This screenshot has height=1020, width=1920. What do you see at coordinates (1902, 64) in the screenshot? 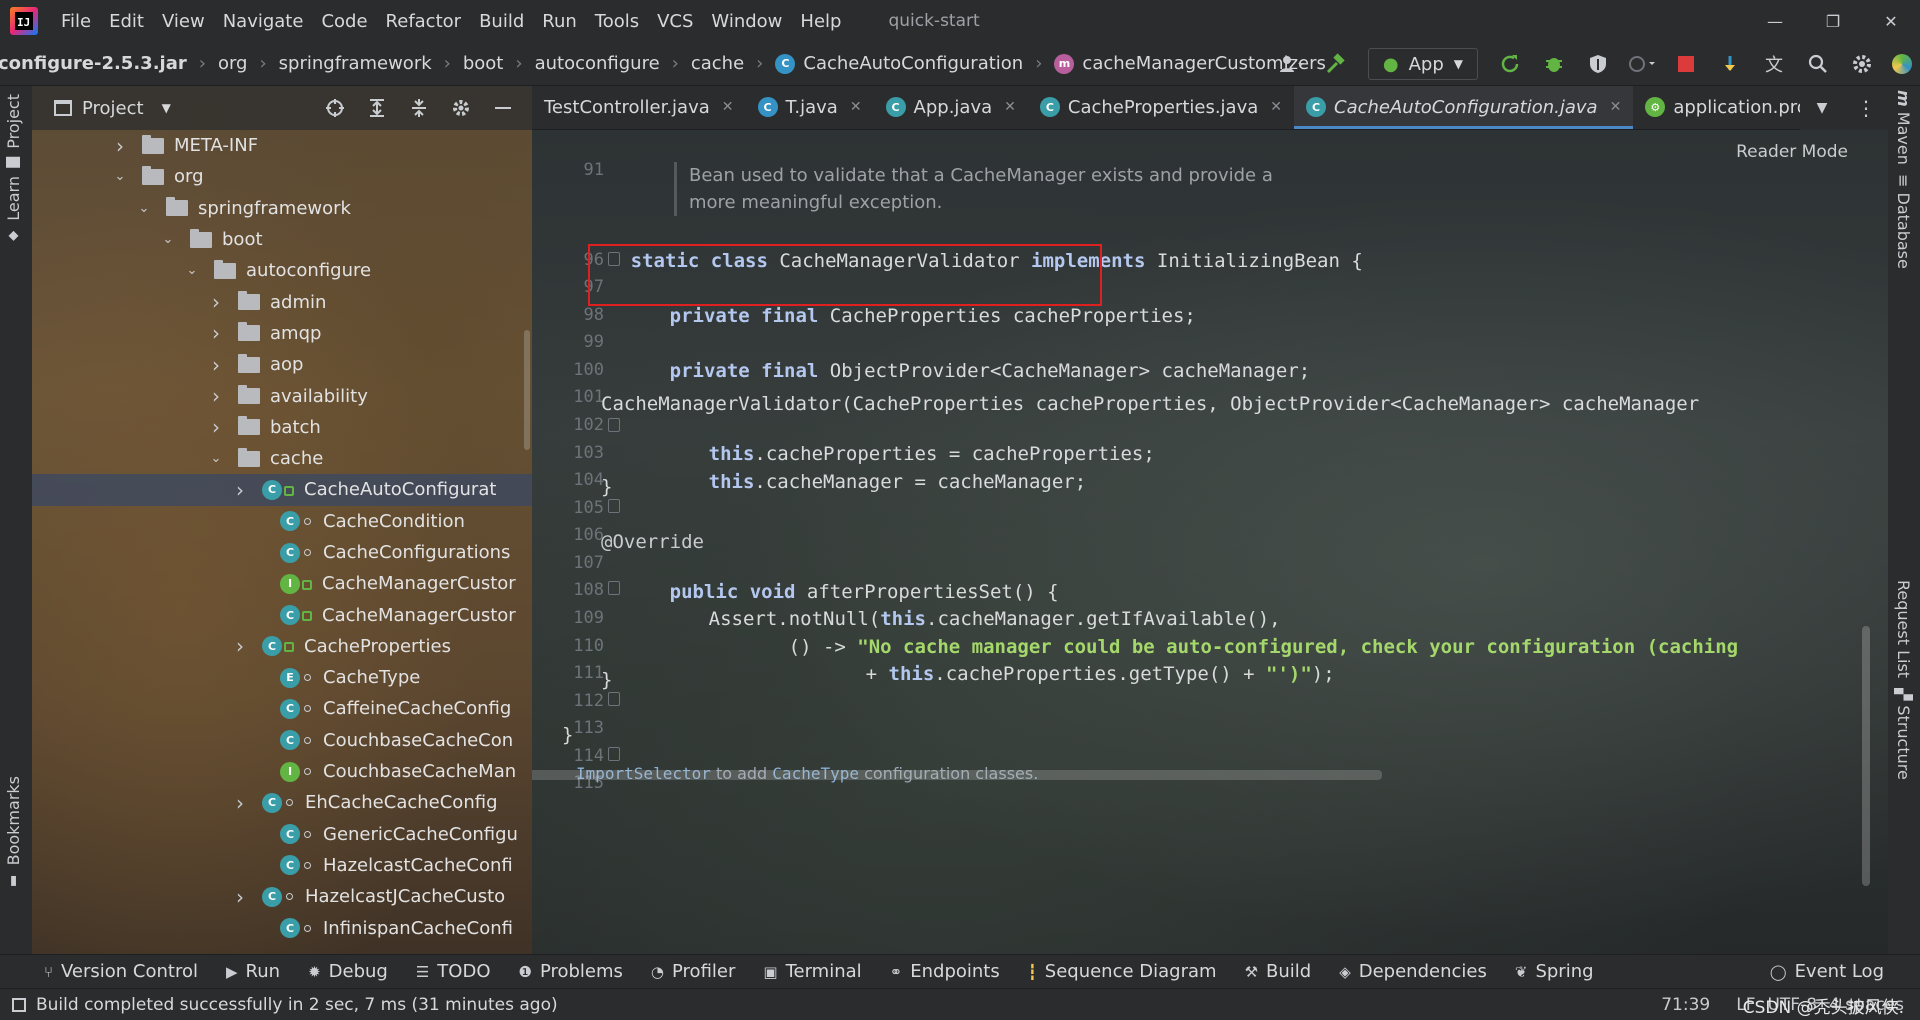
I see `jetbrains-toolbox-icon` at bounding box center [1902, 64].